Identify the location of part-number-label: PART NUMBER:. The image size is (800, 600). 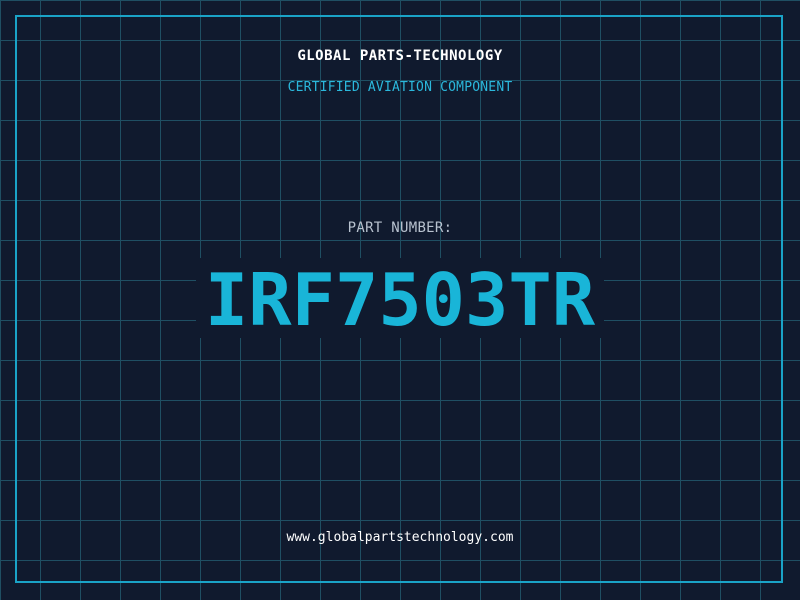
(400, 228).